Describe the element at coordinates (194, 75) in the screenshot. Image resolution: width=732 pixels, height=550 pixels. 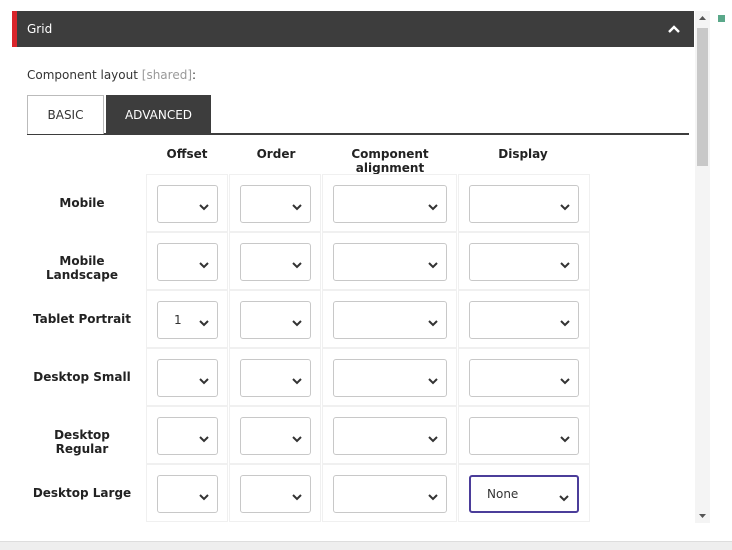
I see `layout-label-colon: :` at that location.